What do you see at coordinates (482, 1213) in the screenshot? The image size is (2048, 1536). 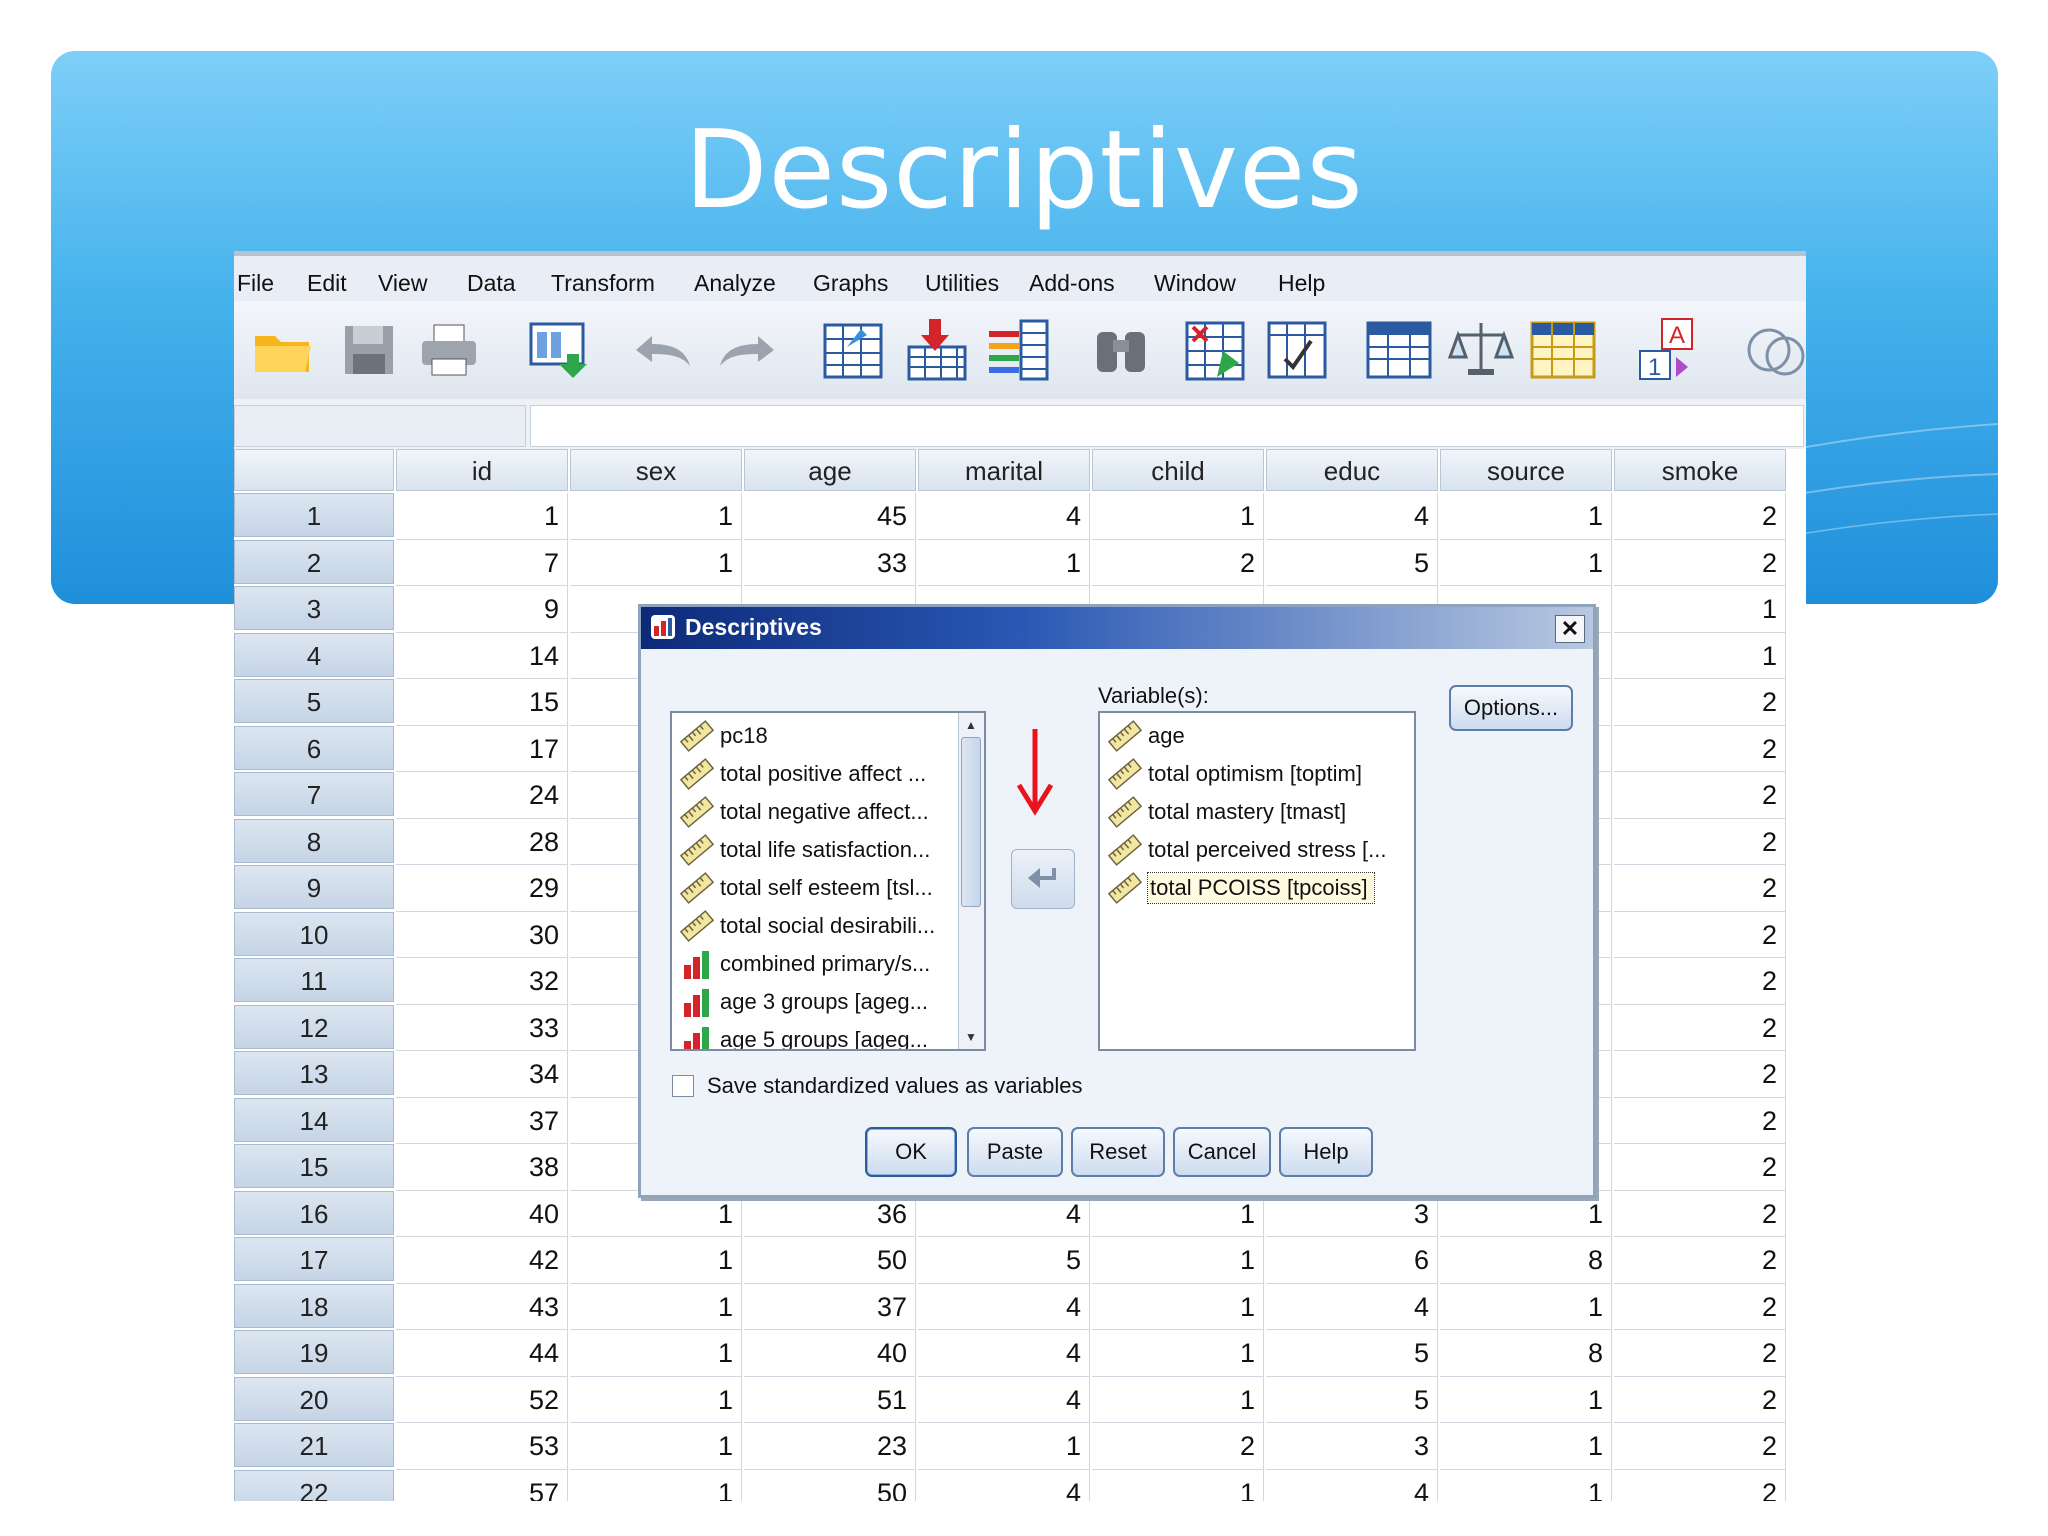 I see `table-cell: 40` at bounding box center [482, 1213].